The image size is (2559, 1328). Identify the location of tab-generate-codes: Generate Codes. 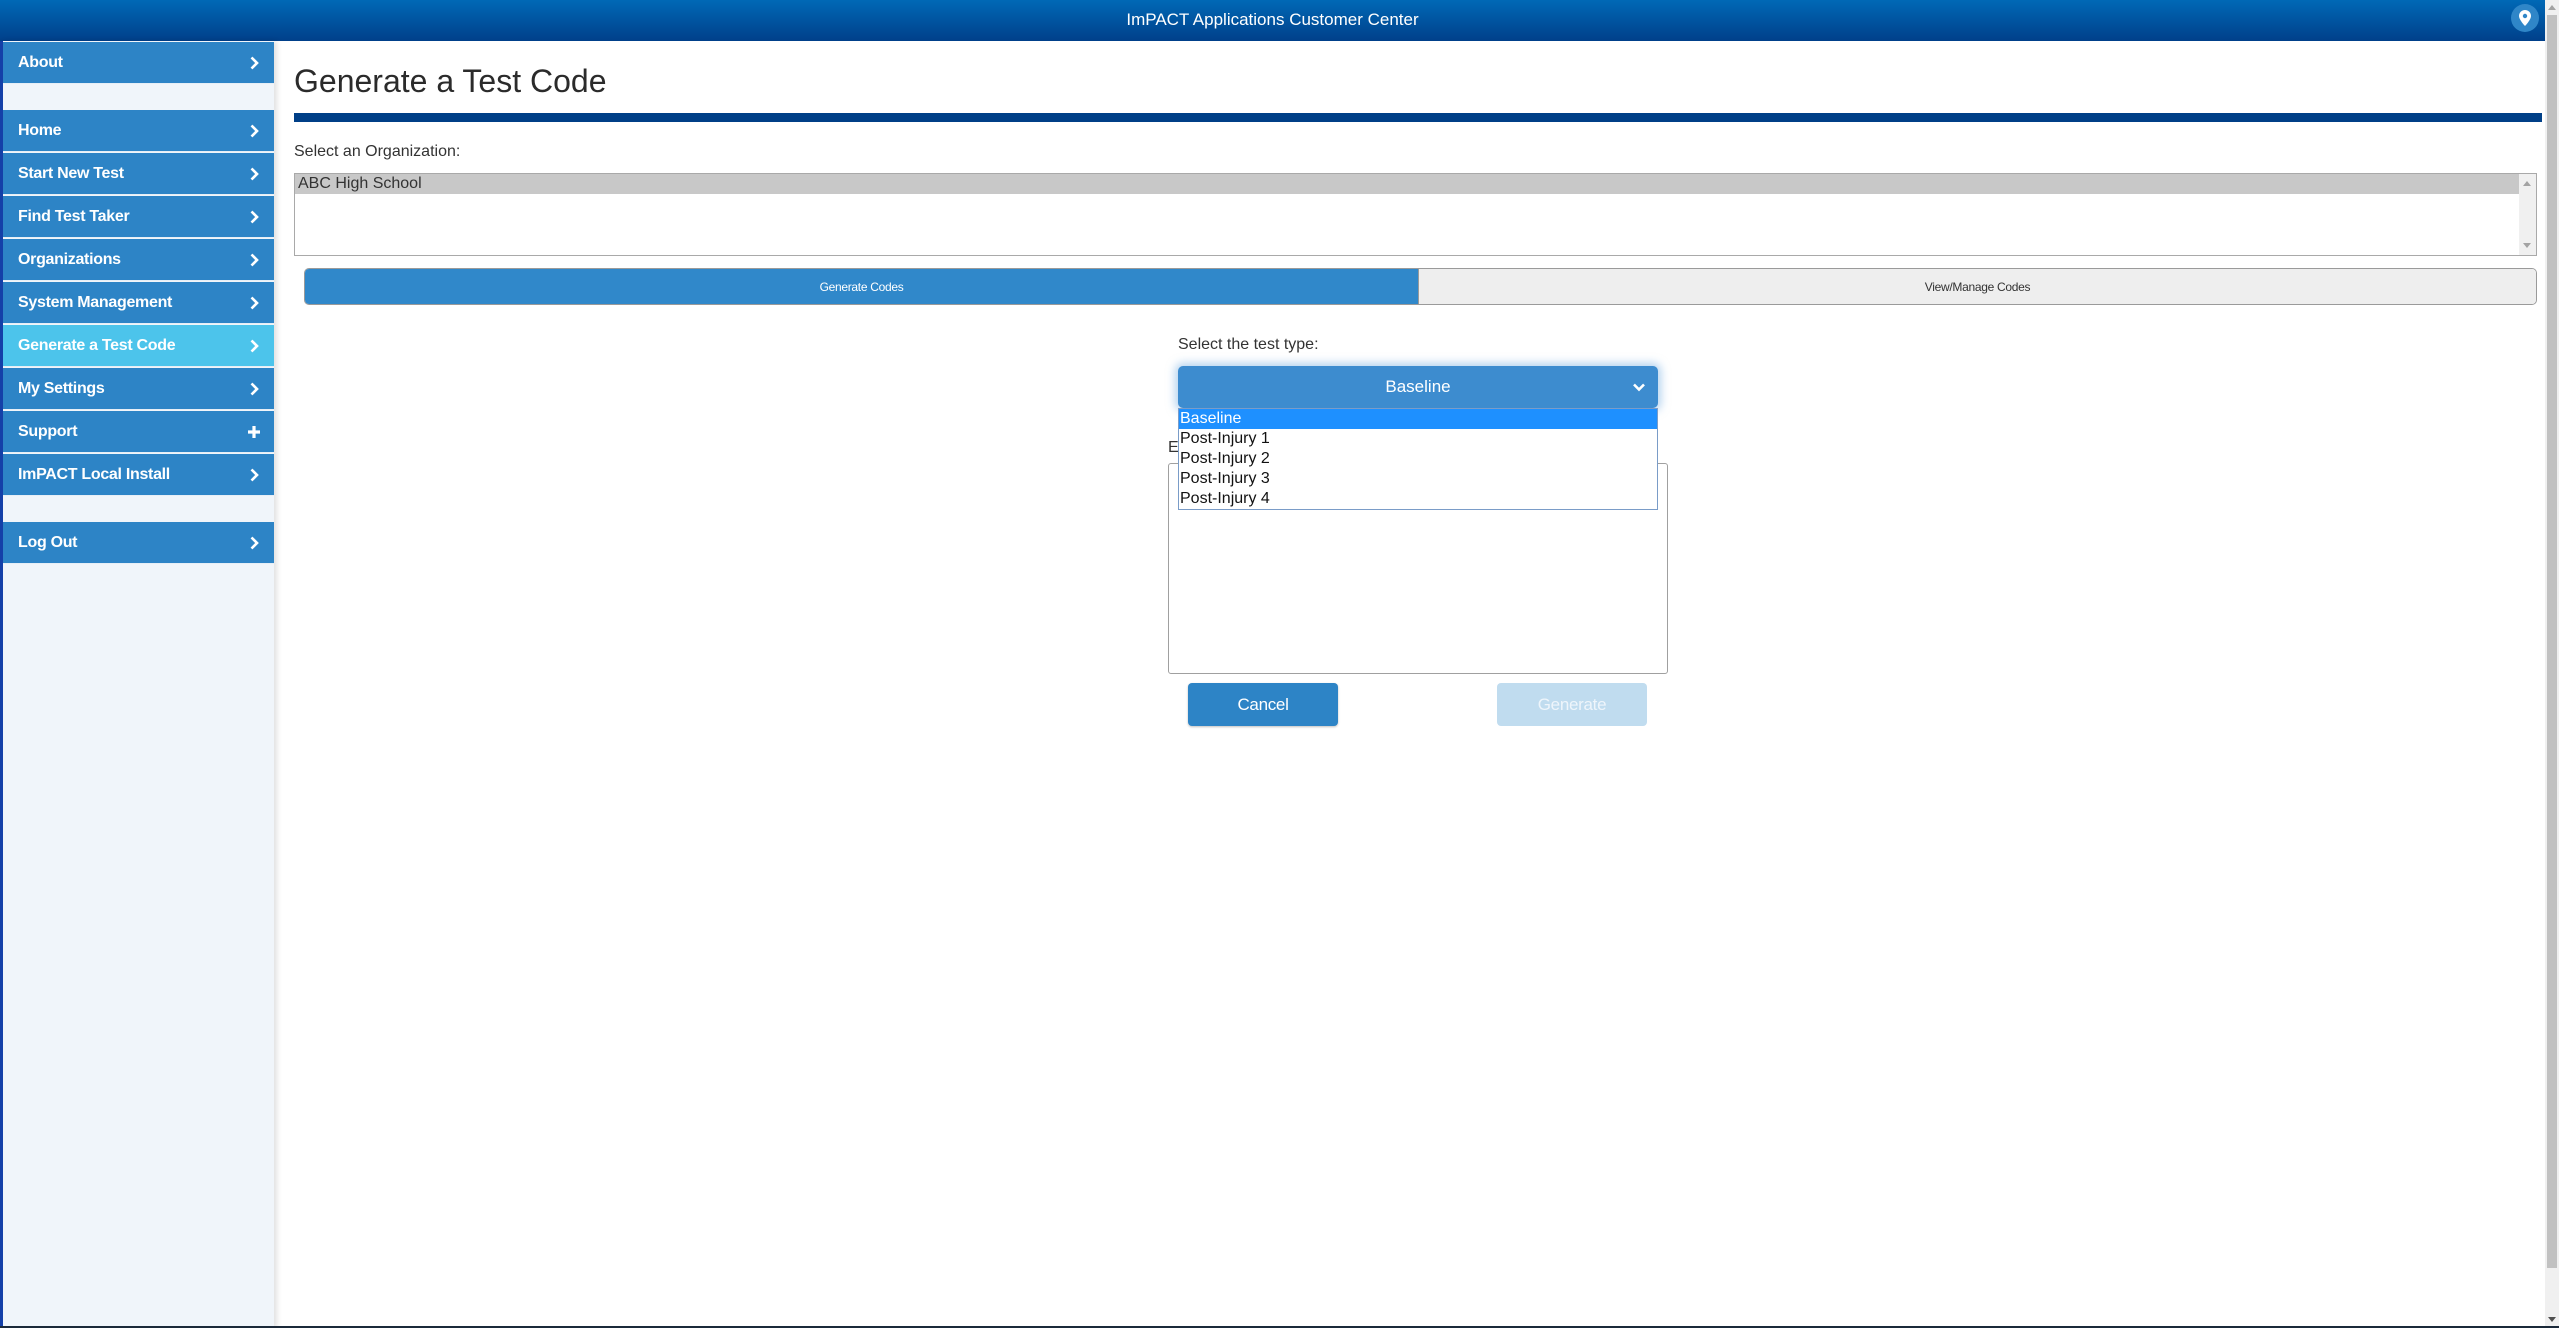
(862, 286).